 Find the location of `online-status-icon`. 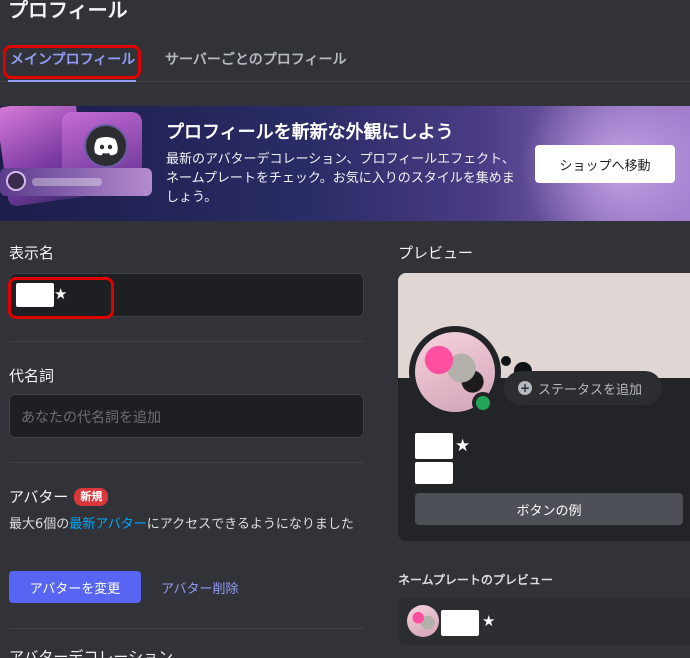

online-status-icon is located at coordinates (483, 403).